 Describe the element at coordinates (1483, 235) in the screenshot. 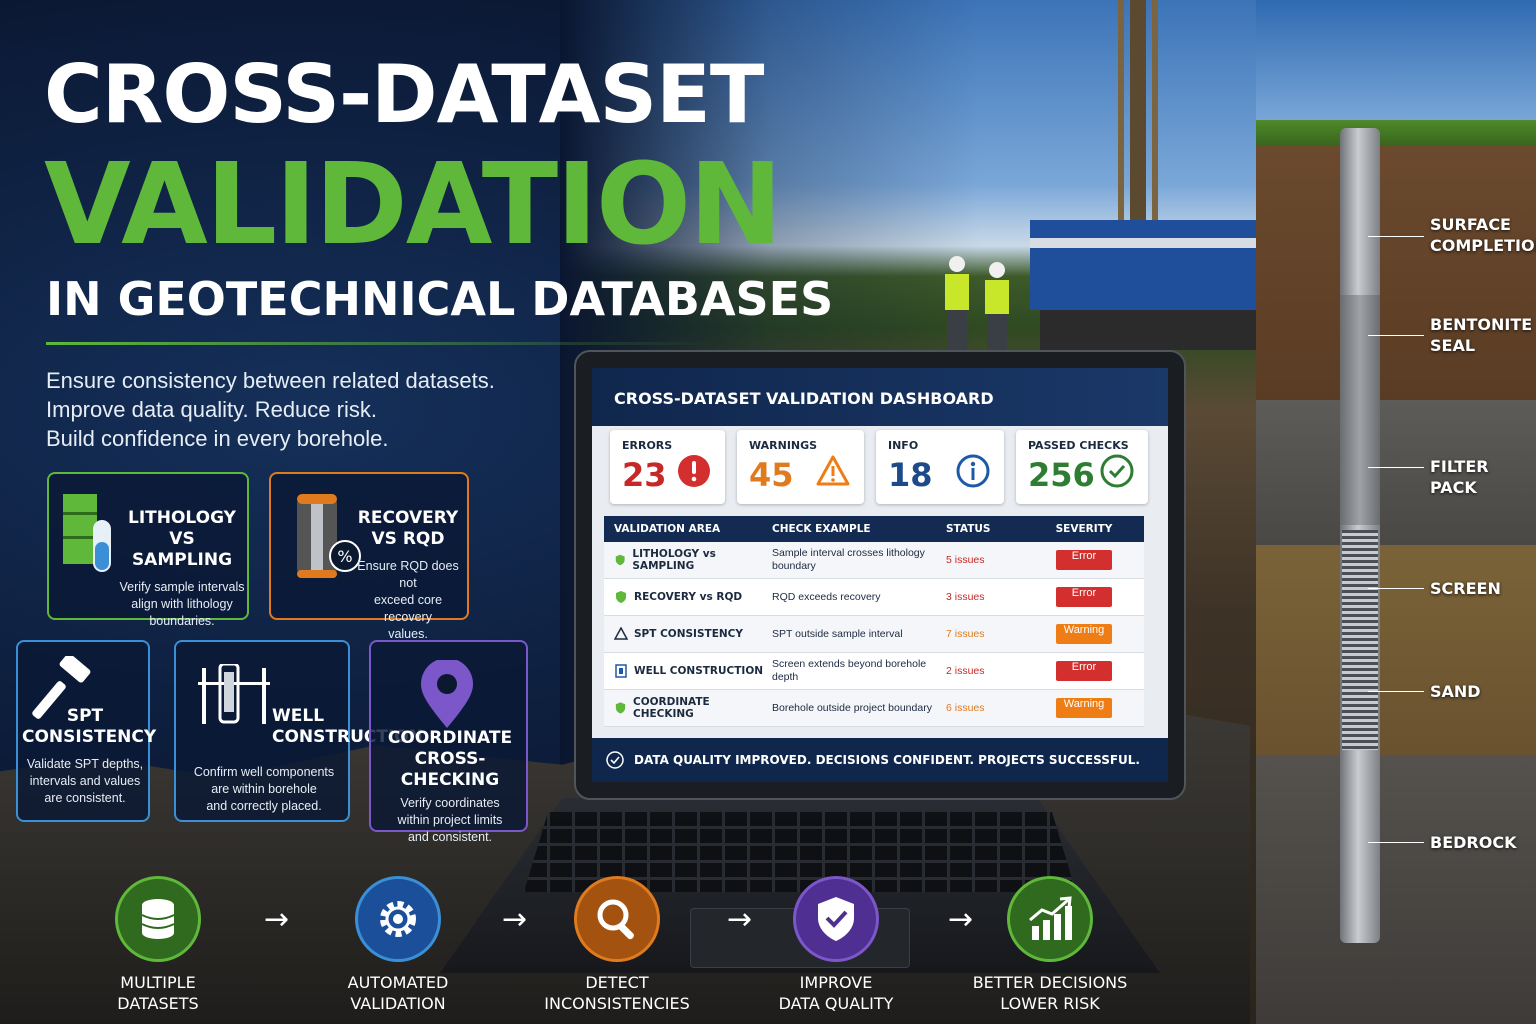

I see `well-label-surface-completion: SURFACE COMPLETION` at that location.